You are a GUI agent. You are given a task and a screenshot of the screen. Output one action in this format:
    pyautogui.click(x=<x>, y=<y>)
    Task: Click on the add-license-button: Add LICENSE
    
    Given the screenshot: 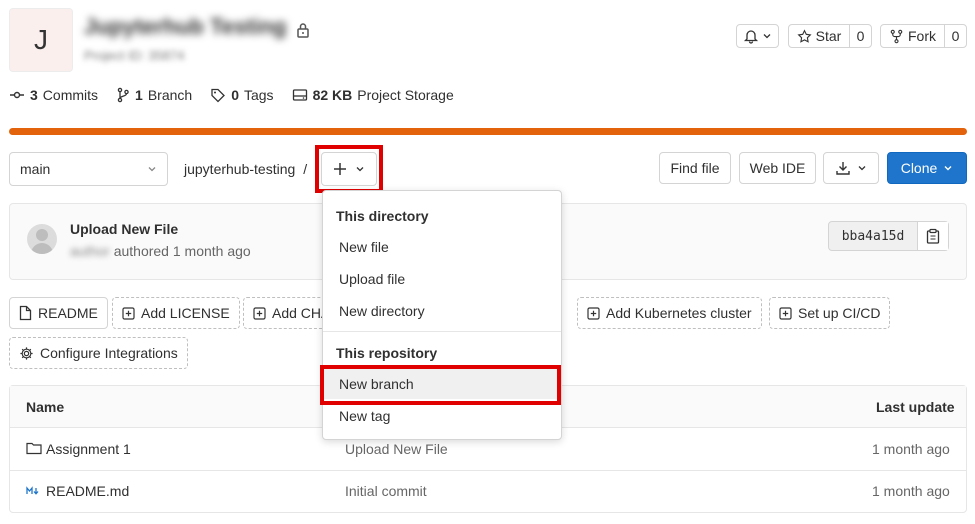 What is the action you would take?
    pyautogui.click(x=176, y=313)
    